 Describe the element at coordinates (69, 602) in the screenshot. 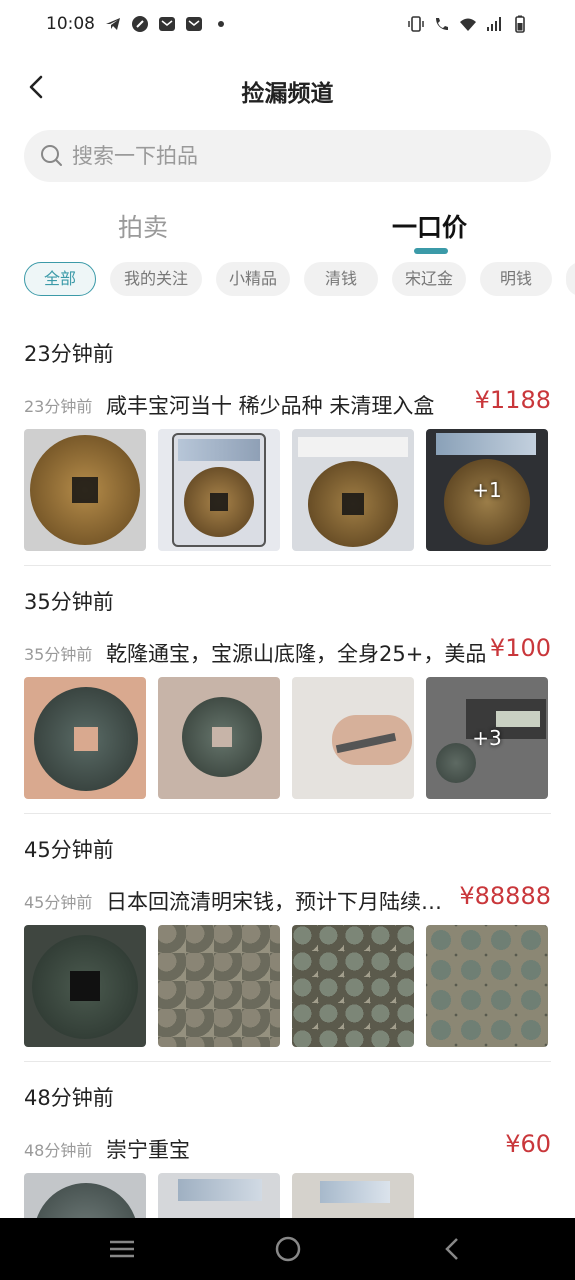

I see `time-header: 35分钟前` at that location.